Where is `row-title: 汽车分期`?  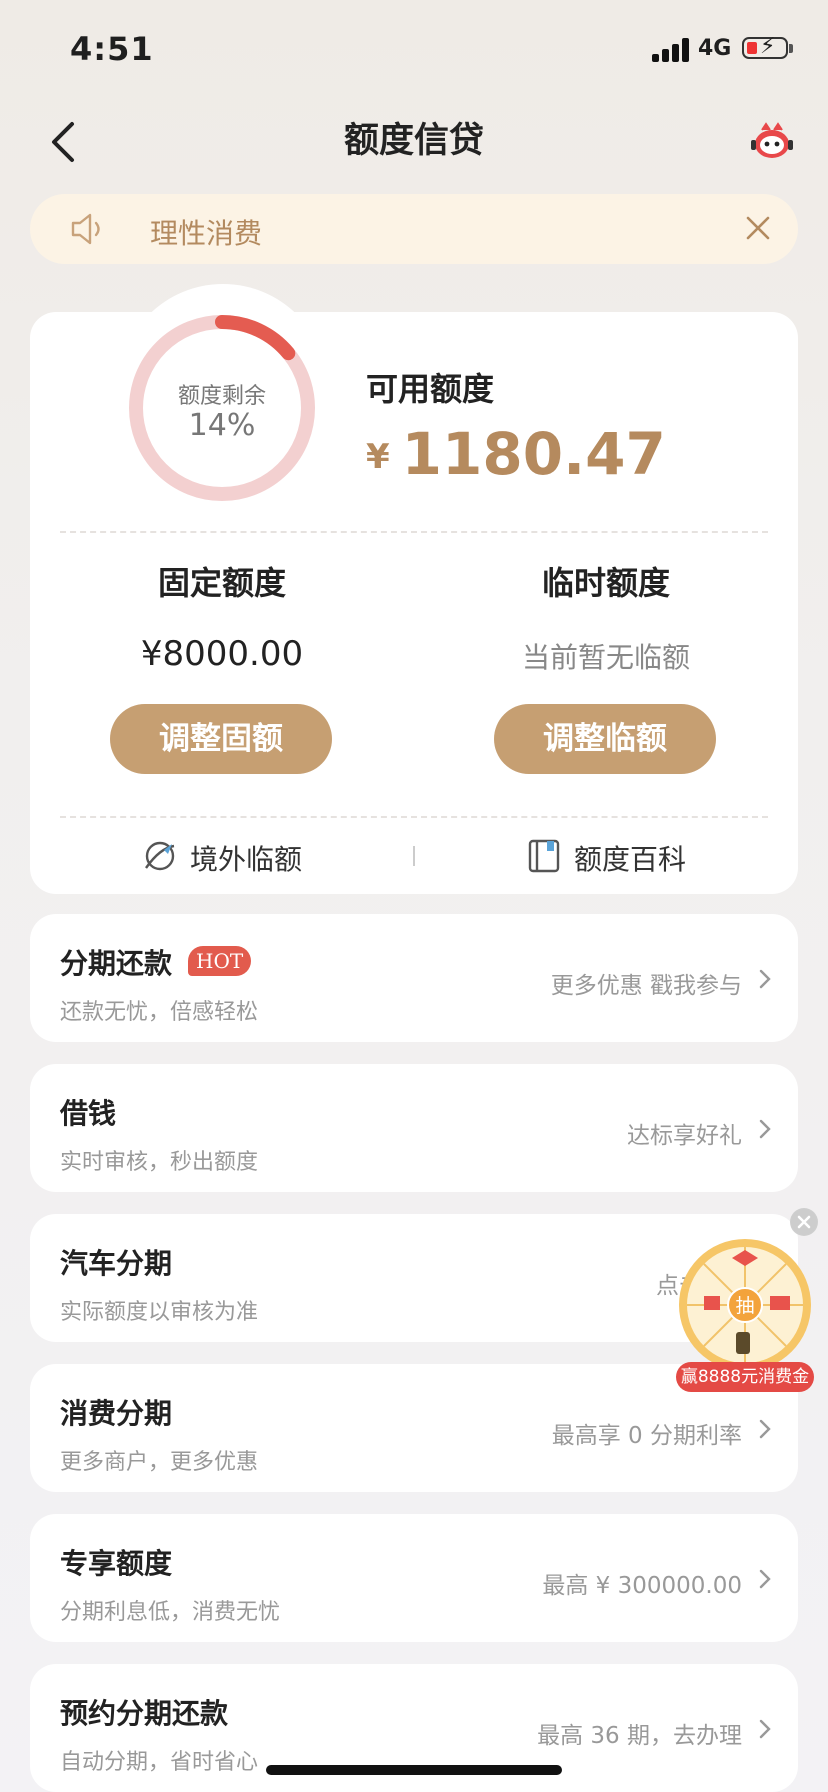
row-title: 汽车分期 is located at coordinates (116, 1263).